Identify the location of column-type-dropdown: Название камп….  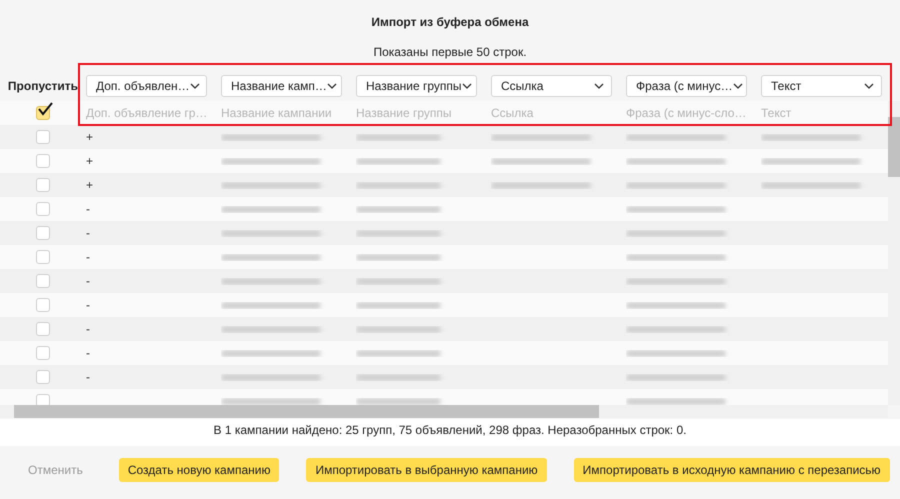
(281, 86).